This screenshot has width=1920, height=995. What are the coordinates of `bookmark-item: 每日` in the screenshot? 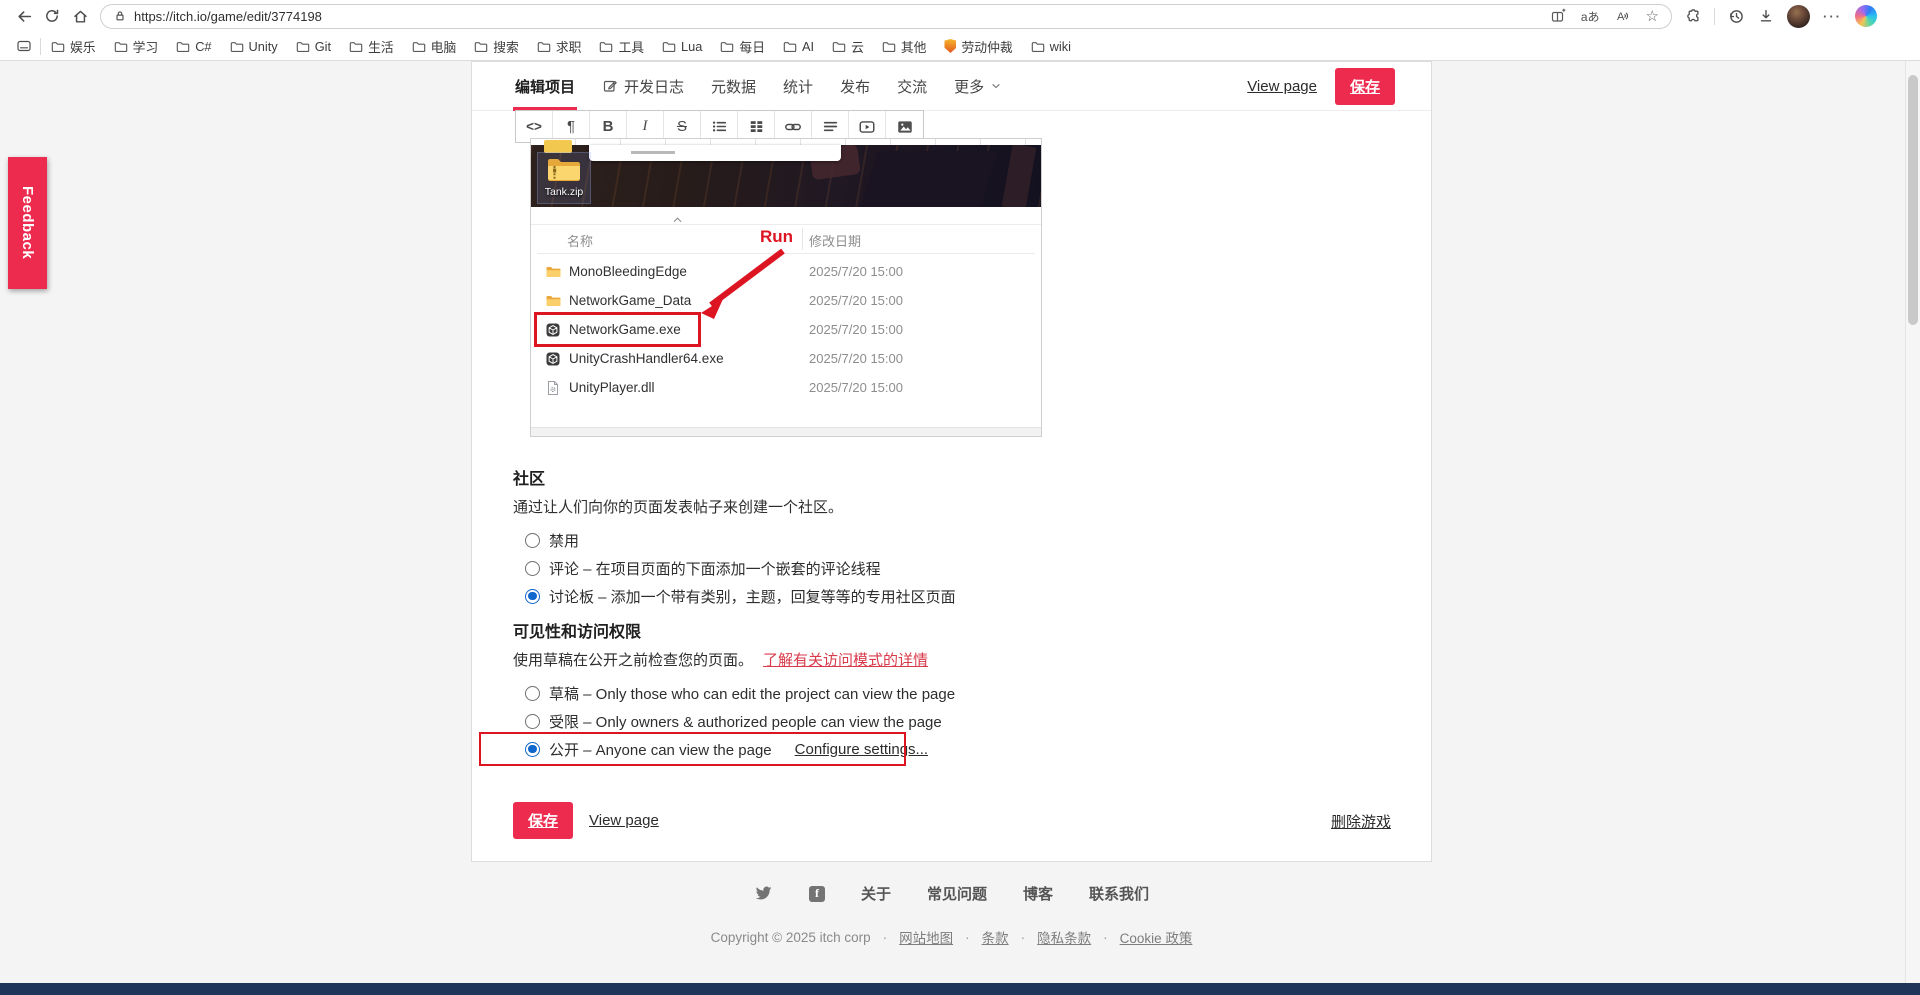 It's located at (742, 46).